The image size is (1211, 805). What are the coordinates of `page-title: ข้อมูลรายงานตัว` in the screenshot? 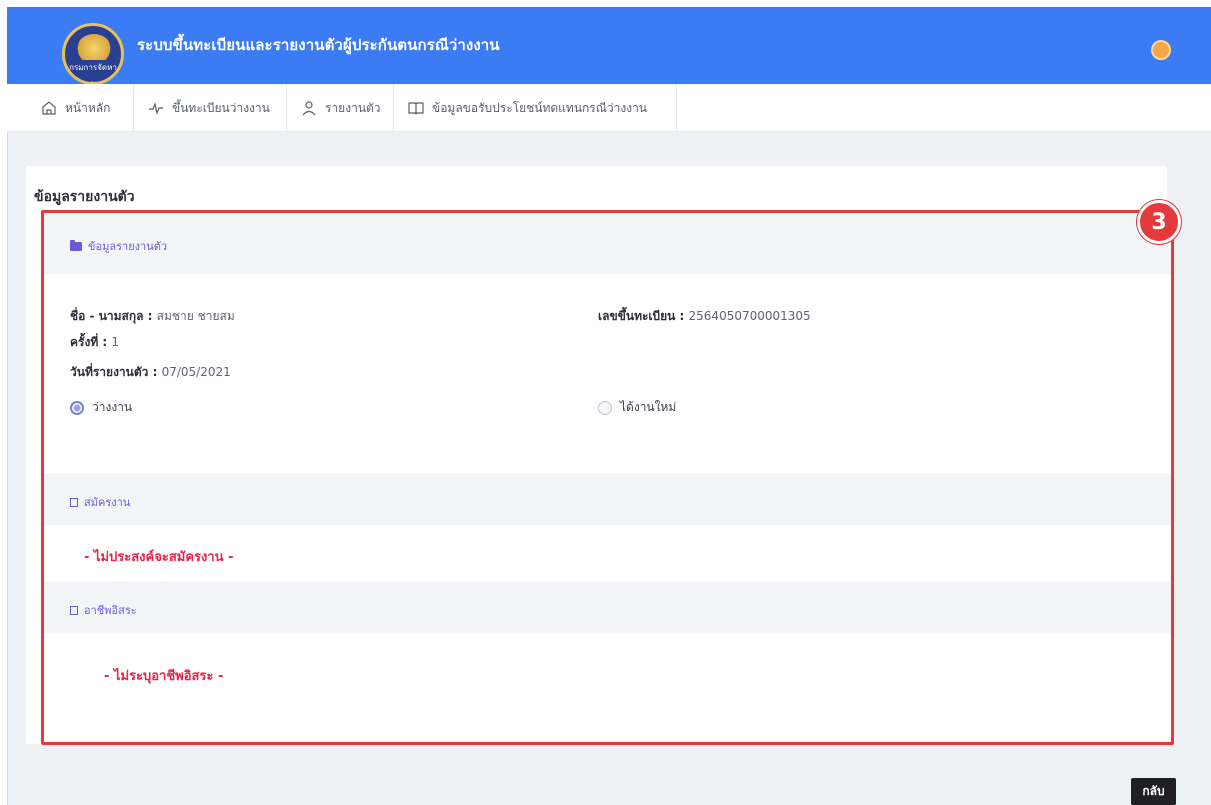 It's located at (84, 197).